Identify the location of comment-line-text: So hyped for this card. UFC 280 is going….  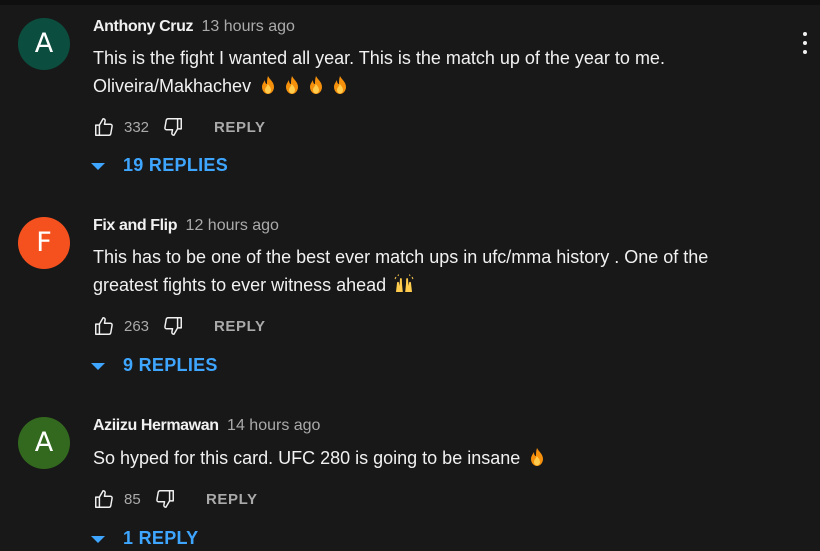
(307, 458).